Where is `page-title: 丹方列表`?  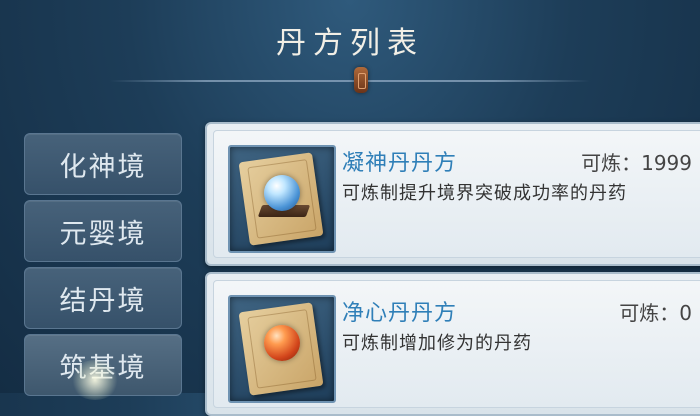 page-title: 丹方列表 is located at coordinates (350, 43).